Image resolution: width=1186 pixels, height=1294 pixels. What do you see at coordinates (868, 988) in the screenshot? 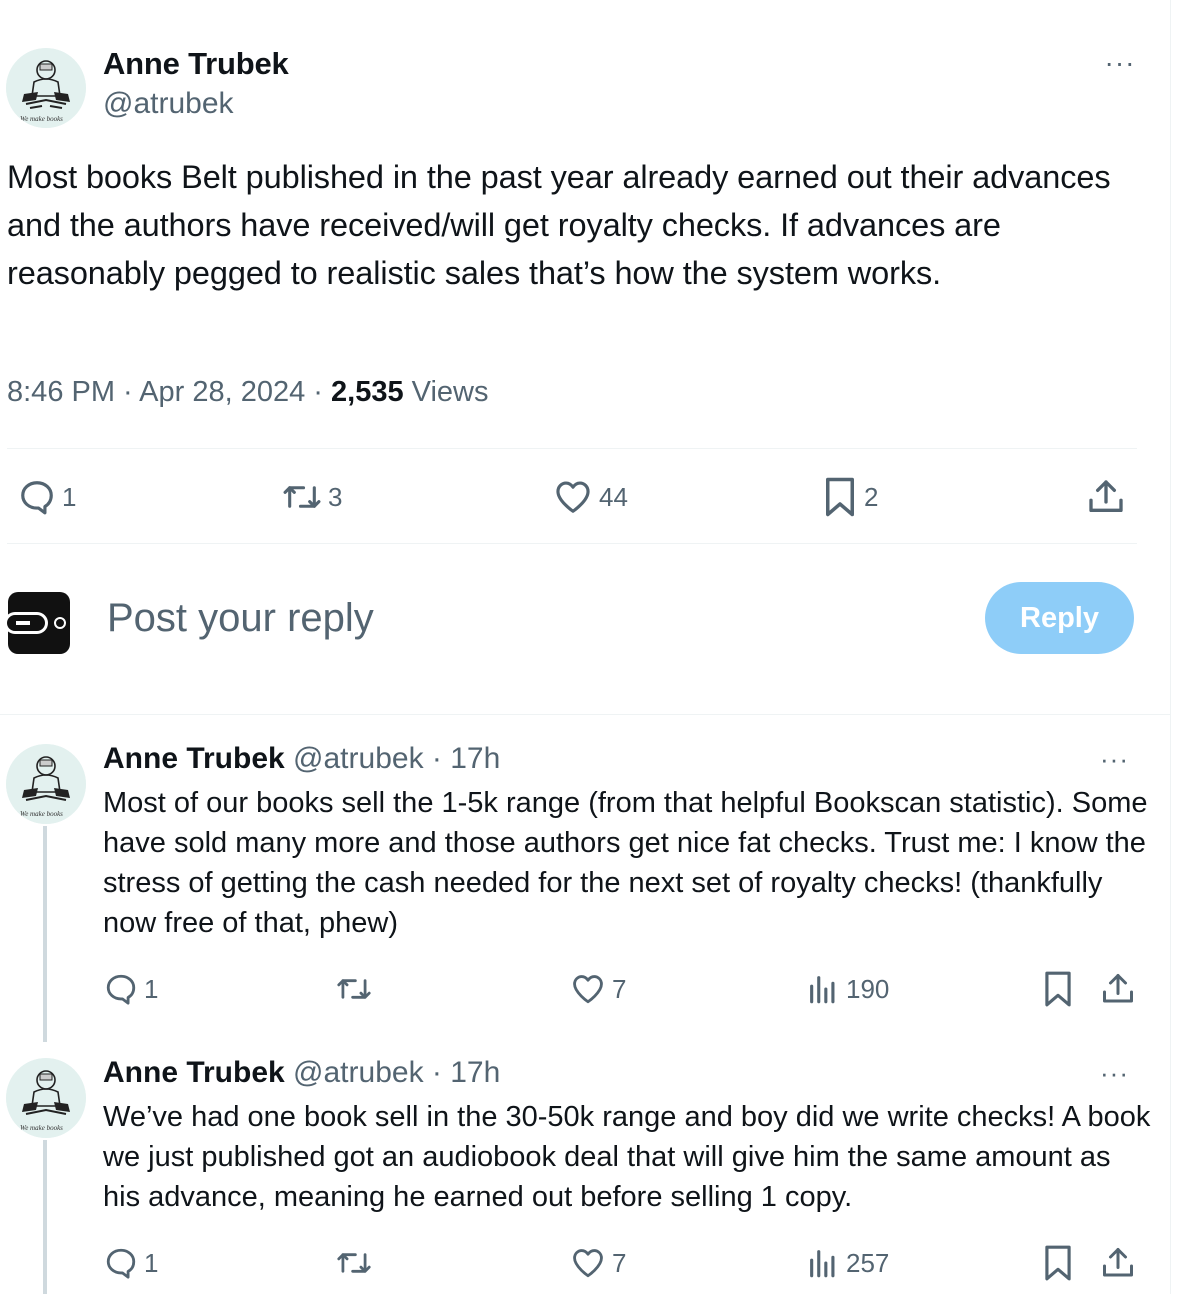
I see `views-count: 190` at bounding box center [868, 988].